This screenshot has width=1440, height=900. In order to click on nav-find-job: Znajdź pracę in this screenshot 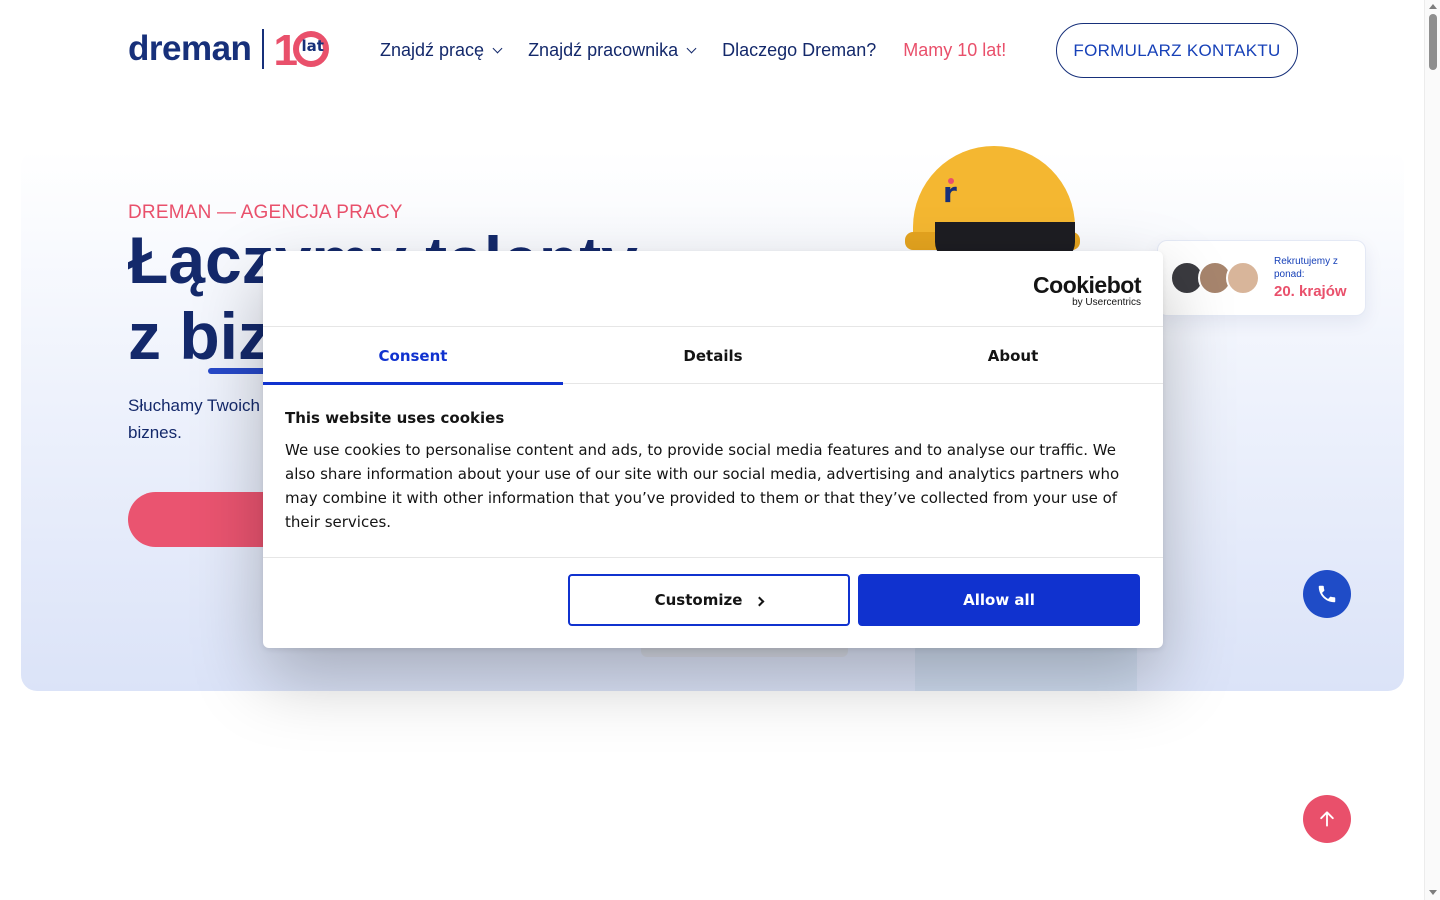, I will do `click(441, 50)`.